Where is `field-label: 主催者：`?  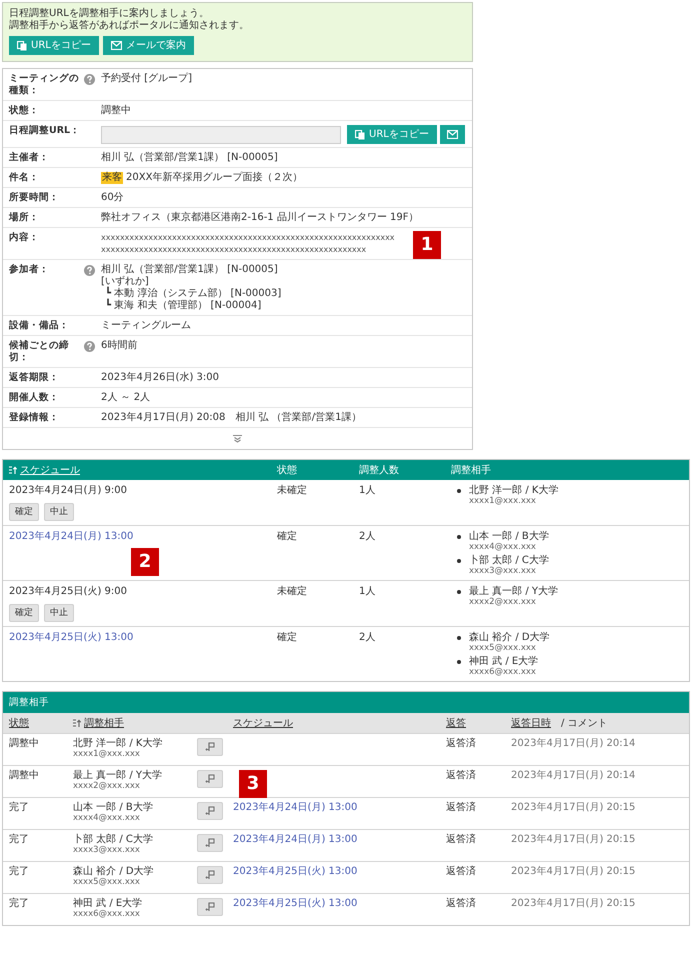 field-label: 主催者： is located at coordinates (29, 158).